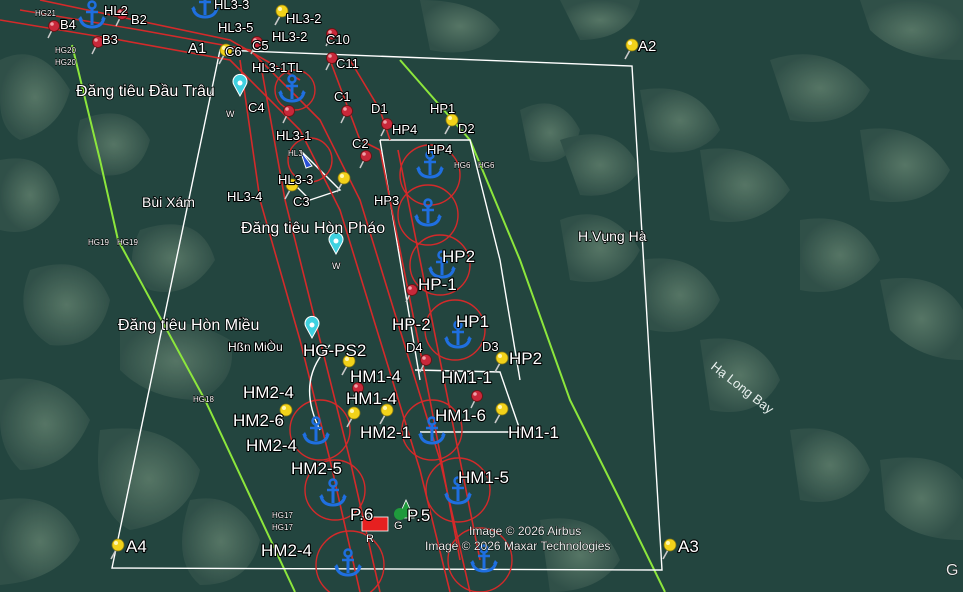 The image size is (963, 592). I want to click on label-hm1-4a: HM1-4, so click(375, 376).